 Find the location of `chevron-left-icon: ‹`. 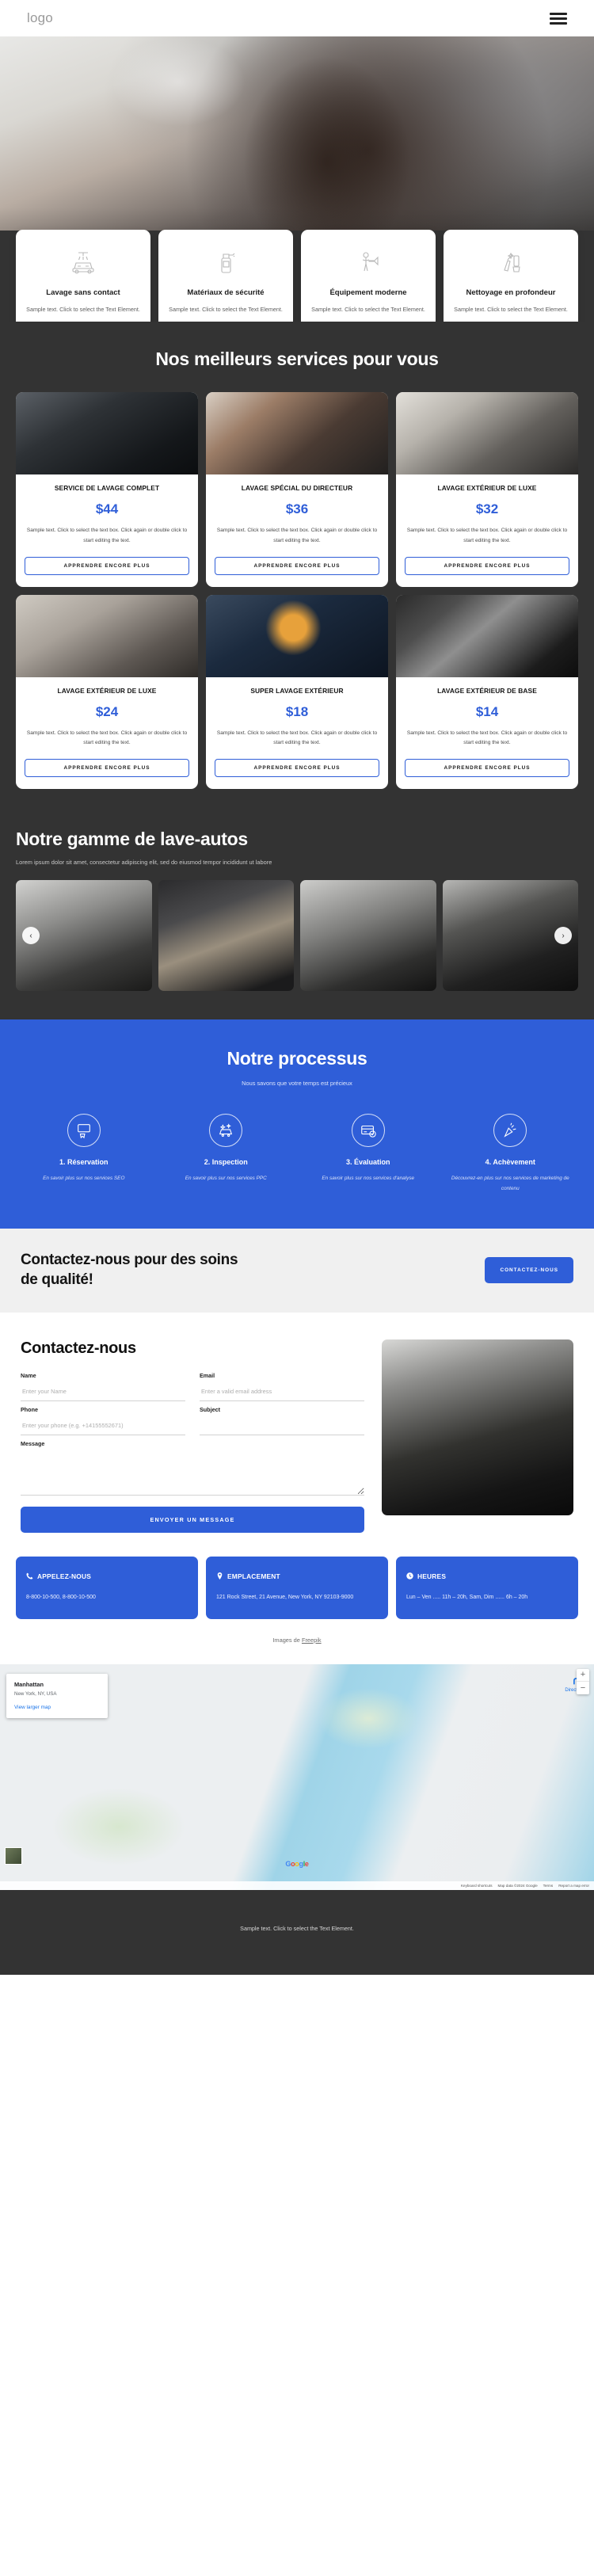

chevron-left-icon: ‹ is located at coordinates (31, 936).